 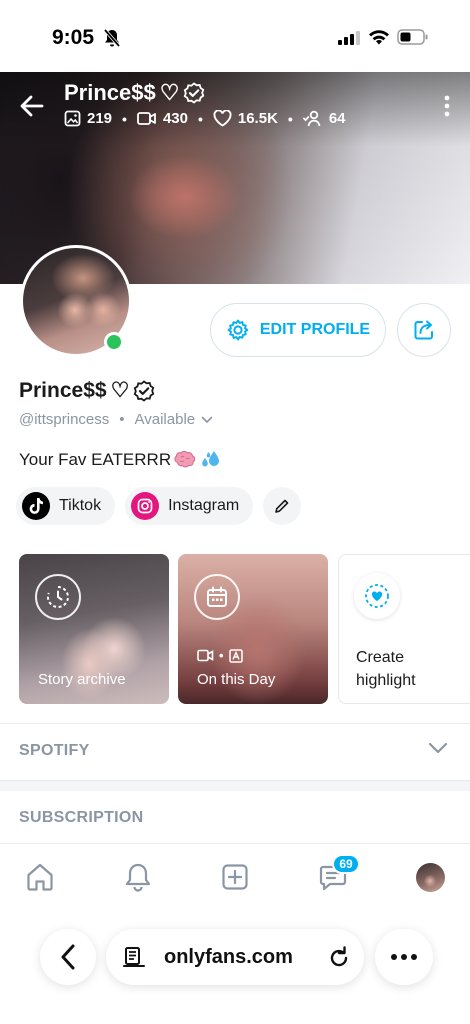 I want to click on online-status-dot, so click(x=114, y=342).